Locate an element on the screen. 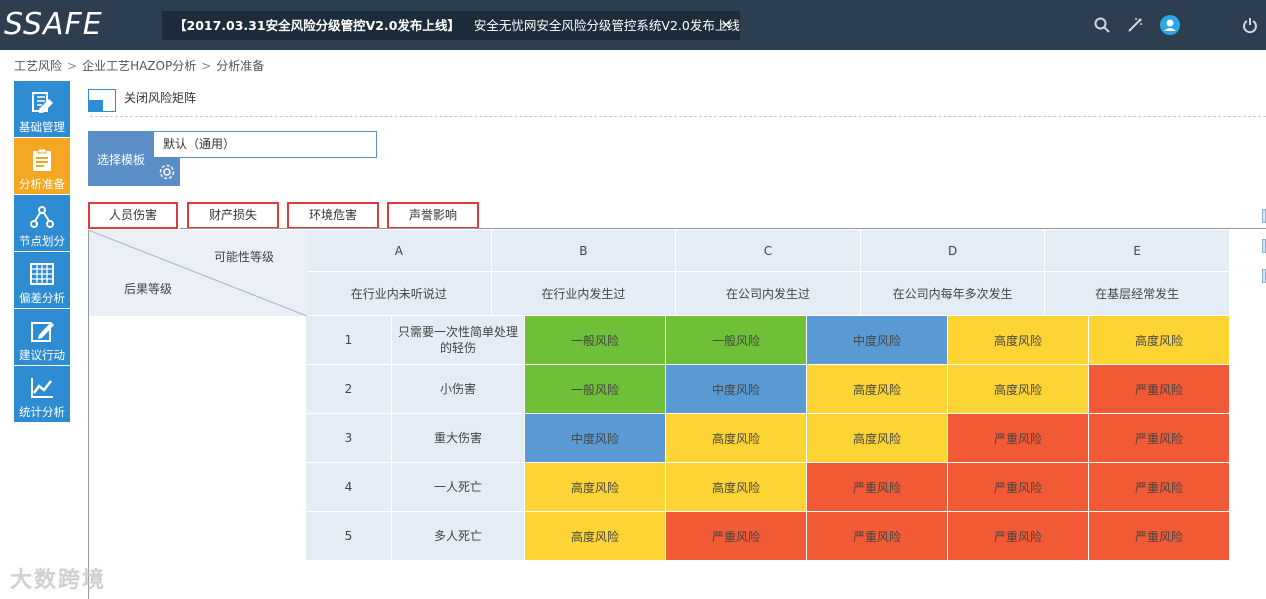 The height and width of the screenshot is (599, 1266). notice-text: 安全无忧网安全风险分级管控系统V2.0发布上线 is located at coordinates (606, 25).